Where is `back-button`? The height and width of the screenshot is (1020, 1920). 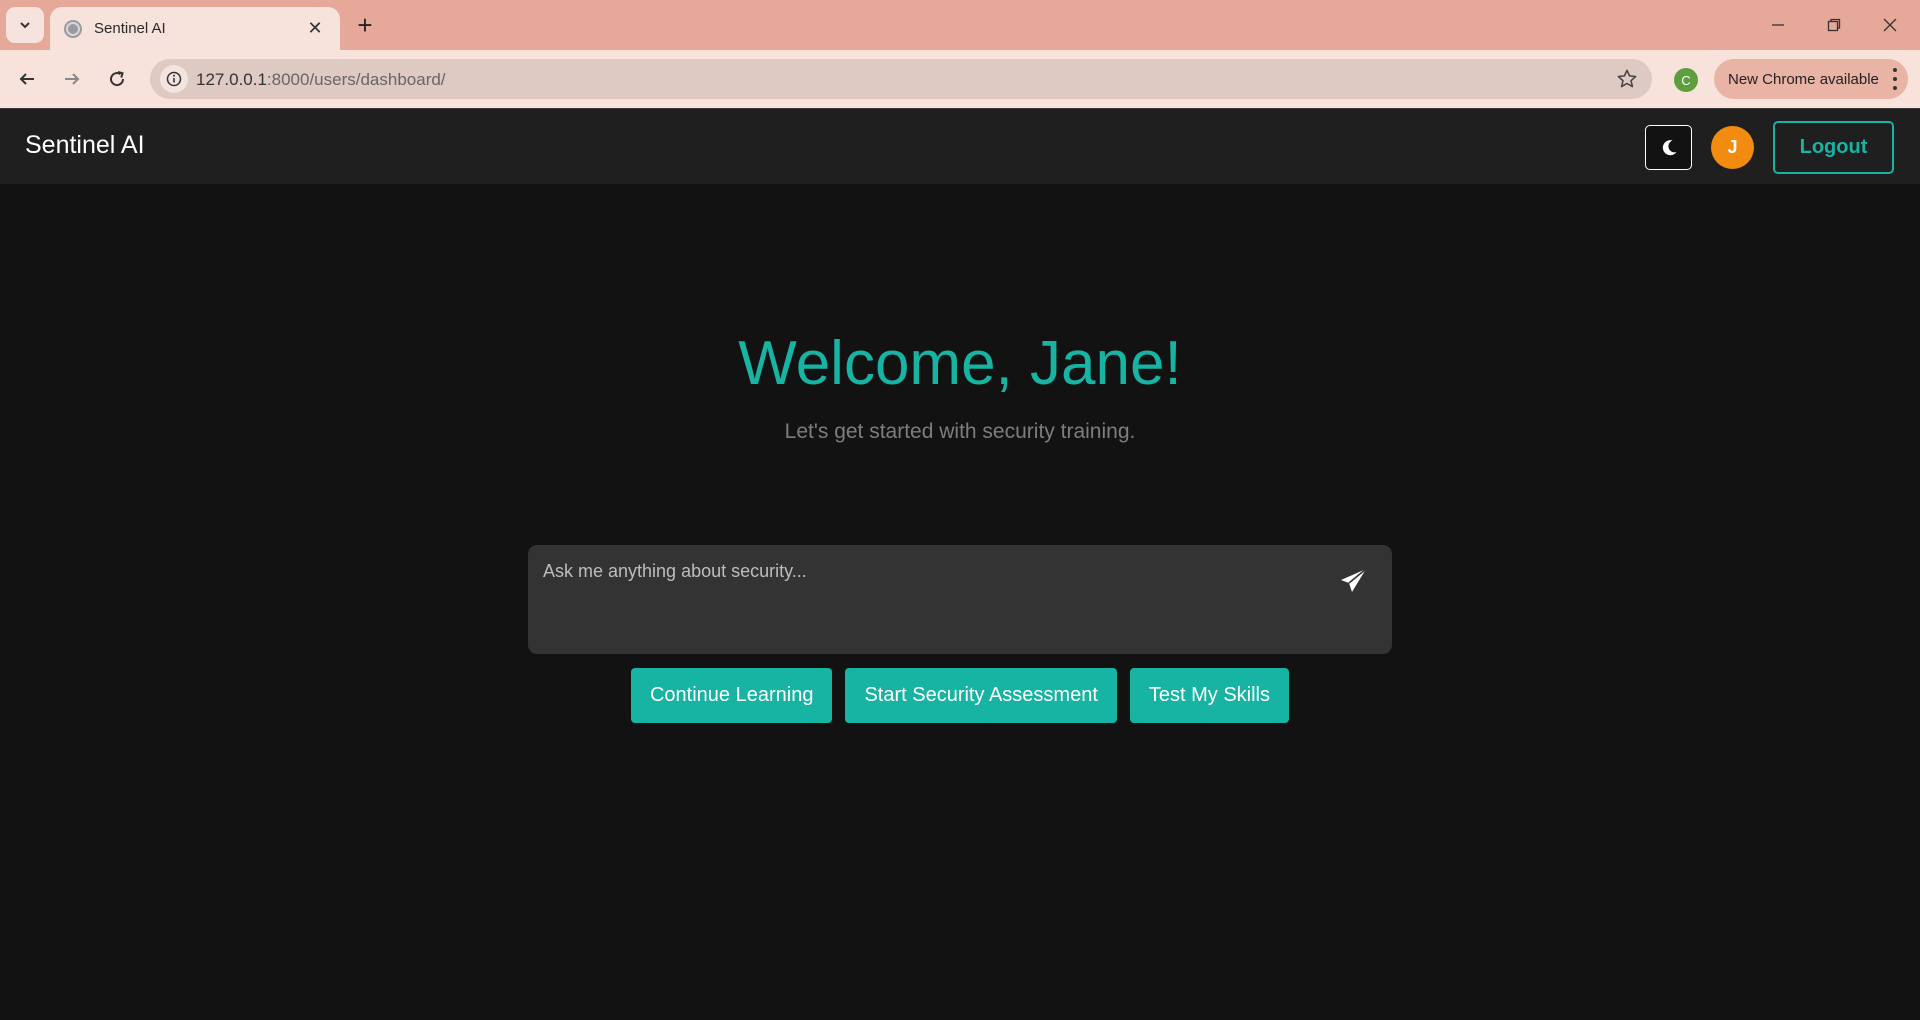
back-button is located at coordinates (27, 79).